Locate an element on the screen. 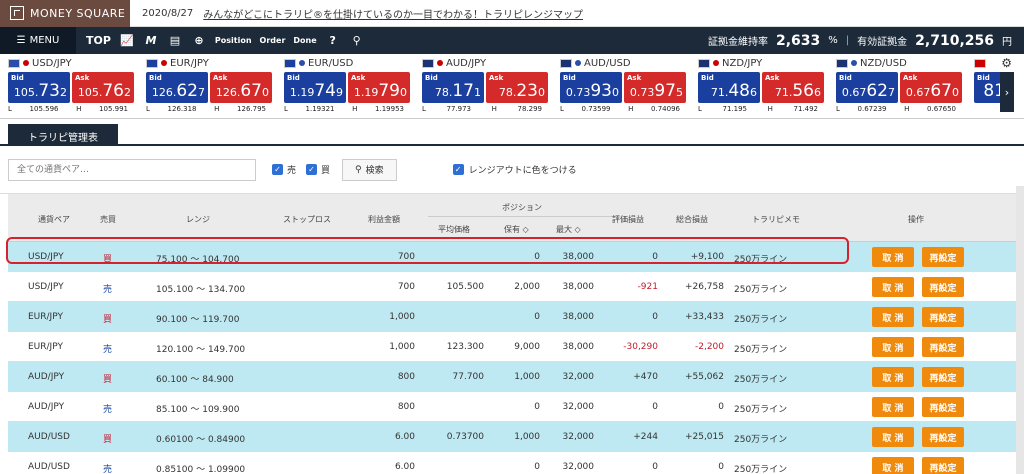  chart-icon: 📈 is located at coordinates (127, 40).